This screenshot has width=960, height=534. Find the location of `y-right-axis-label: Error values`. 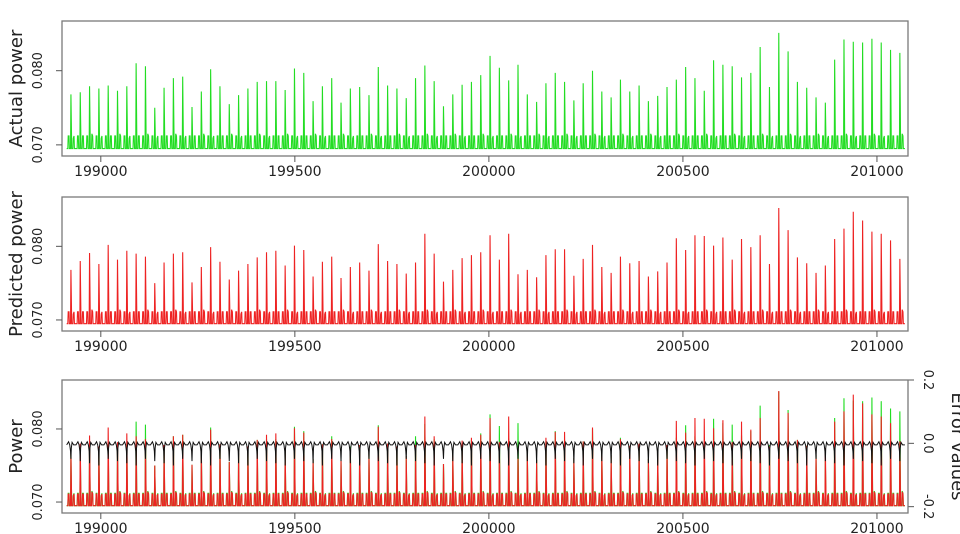

y-right-axis-label: Error values is located at coordinates (953, 446).